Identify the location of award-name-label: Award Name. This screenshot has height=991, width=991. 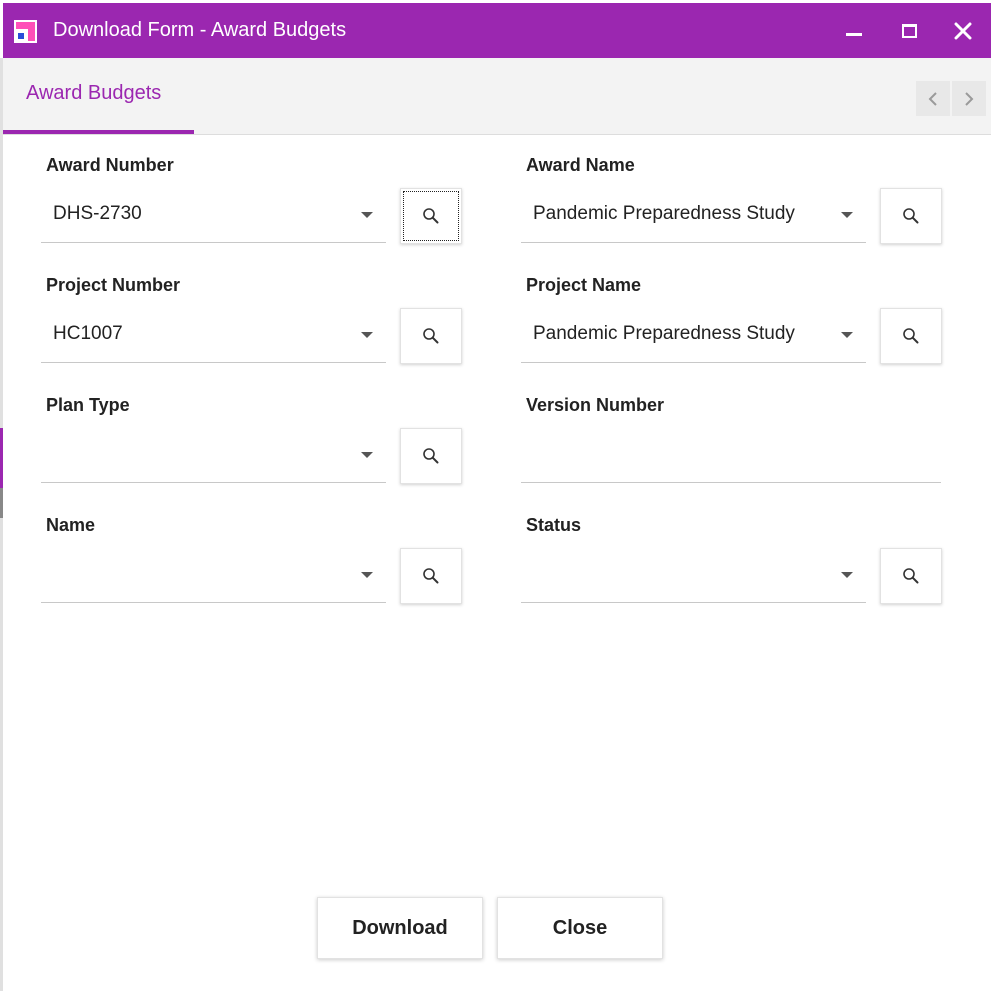
(580, 165).